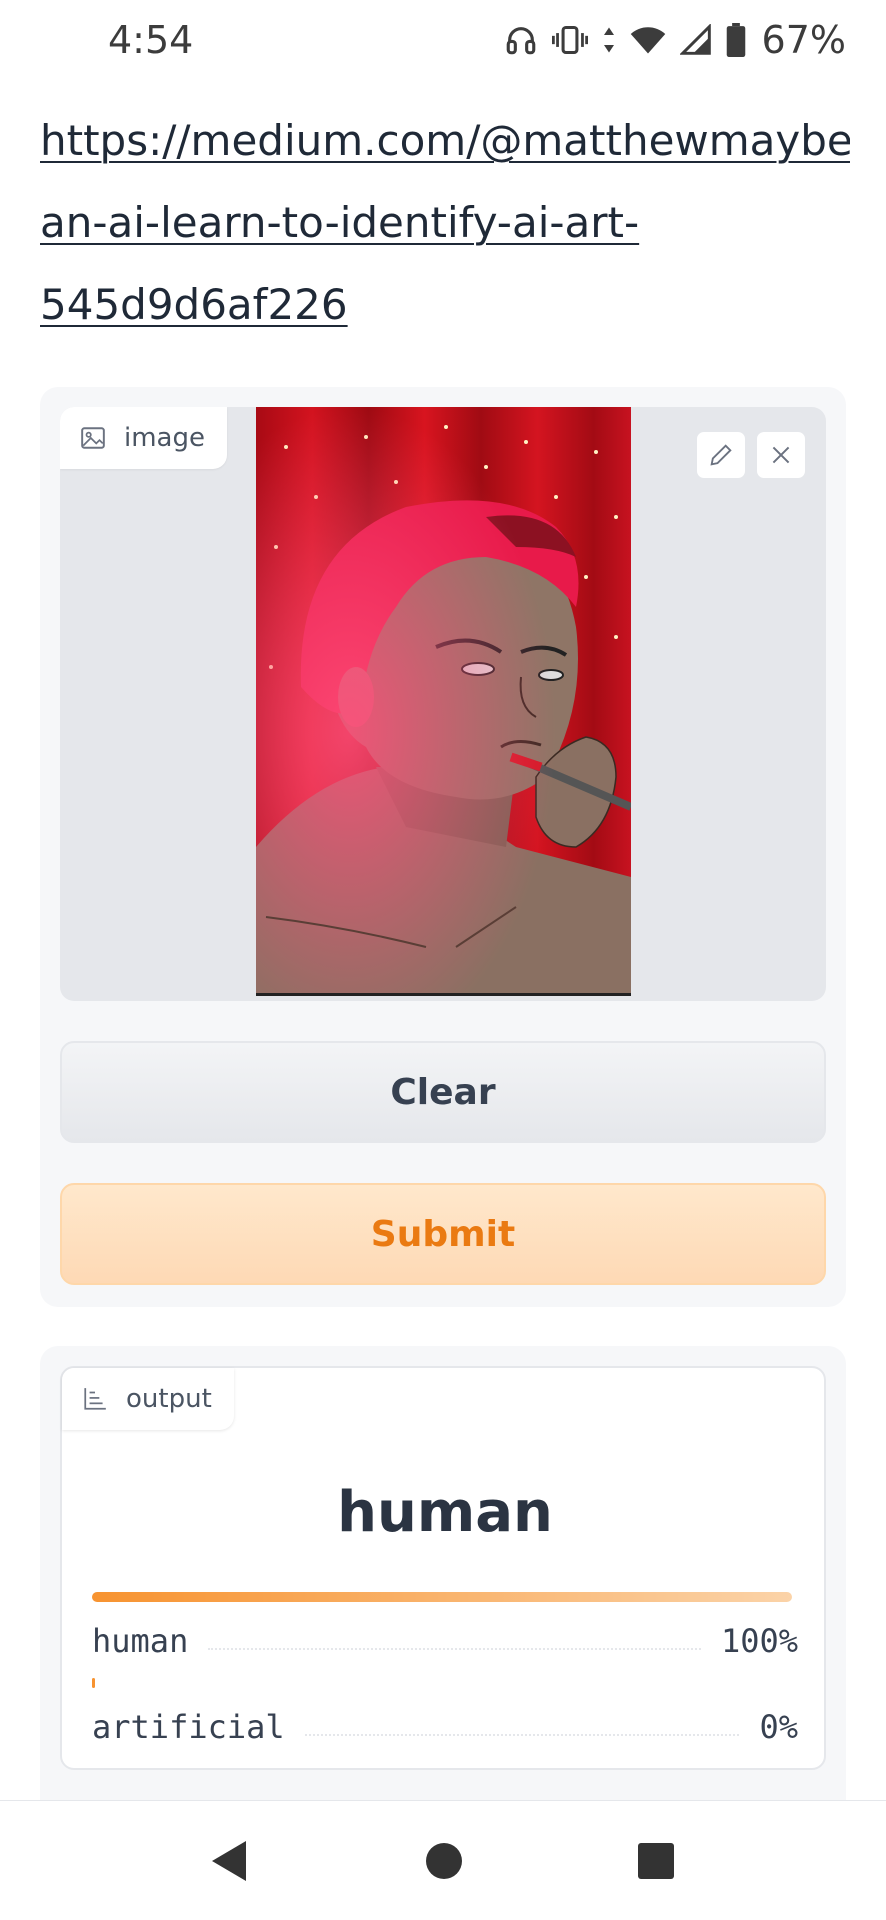 This screenshot has width=886, height=1920. I want to click on home-icon, so click(444, 1861).